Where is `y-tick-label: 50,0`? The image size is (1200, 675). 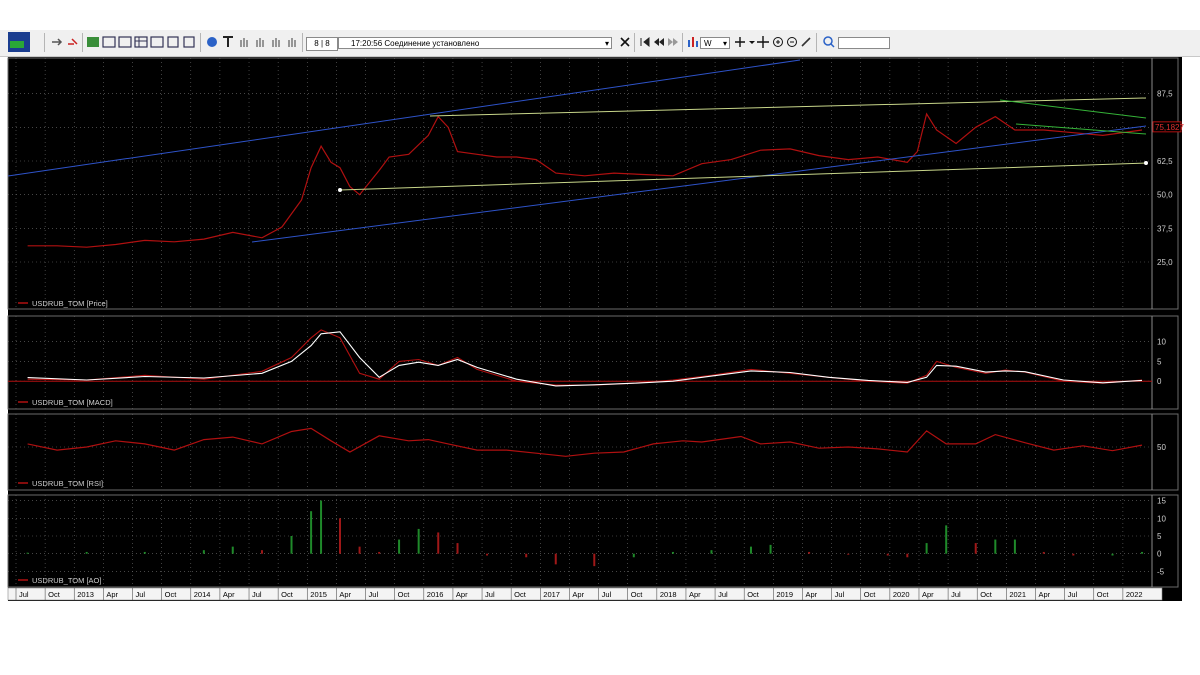 y-tick-label: 50,0 is located at coordinates (1165, 195).